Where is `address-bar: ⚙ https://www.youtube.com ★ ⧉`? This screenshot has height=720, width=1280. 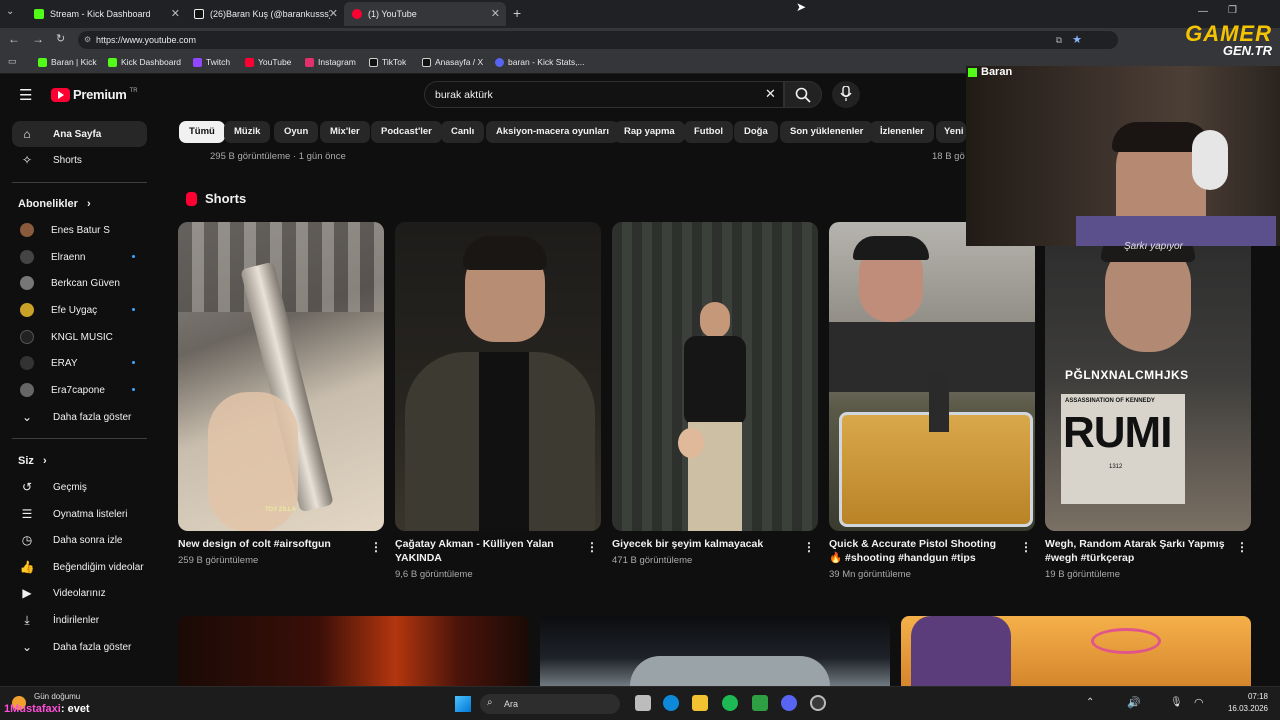 address-bar: ⚙ https://www.youtube.com ★ ⧉ is located at coordinates (598, 40).